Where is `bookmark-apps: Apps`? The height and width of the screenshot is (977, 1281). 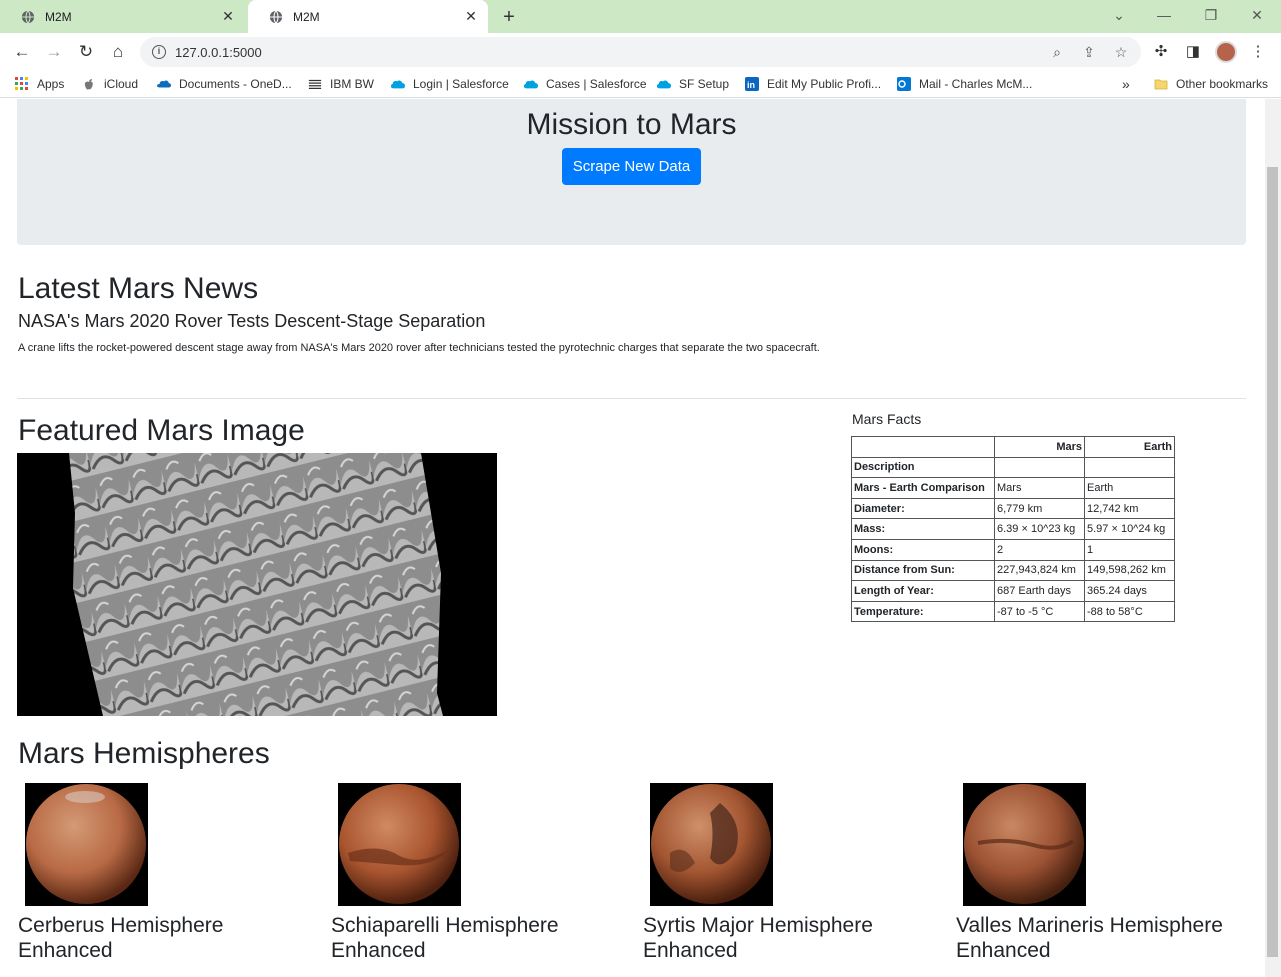 bookmark-apps: Apps is located at coordinates (39, 84).